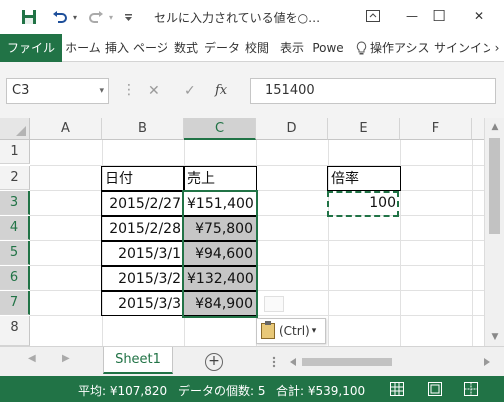 The height and width of the screenshot is (402, 504). What do you see at coordinates (143, 278) in the screenshot?
I see `cell-b6: 2015/3/2` at bounding box center [143, 278].